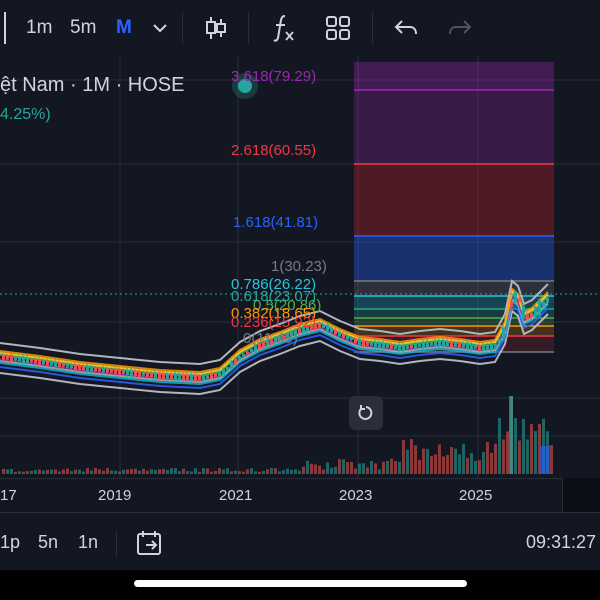  Describe the element at coordinates (83, 28) in the screenshot. I see `interval-5m-button: 5m` at that location.